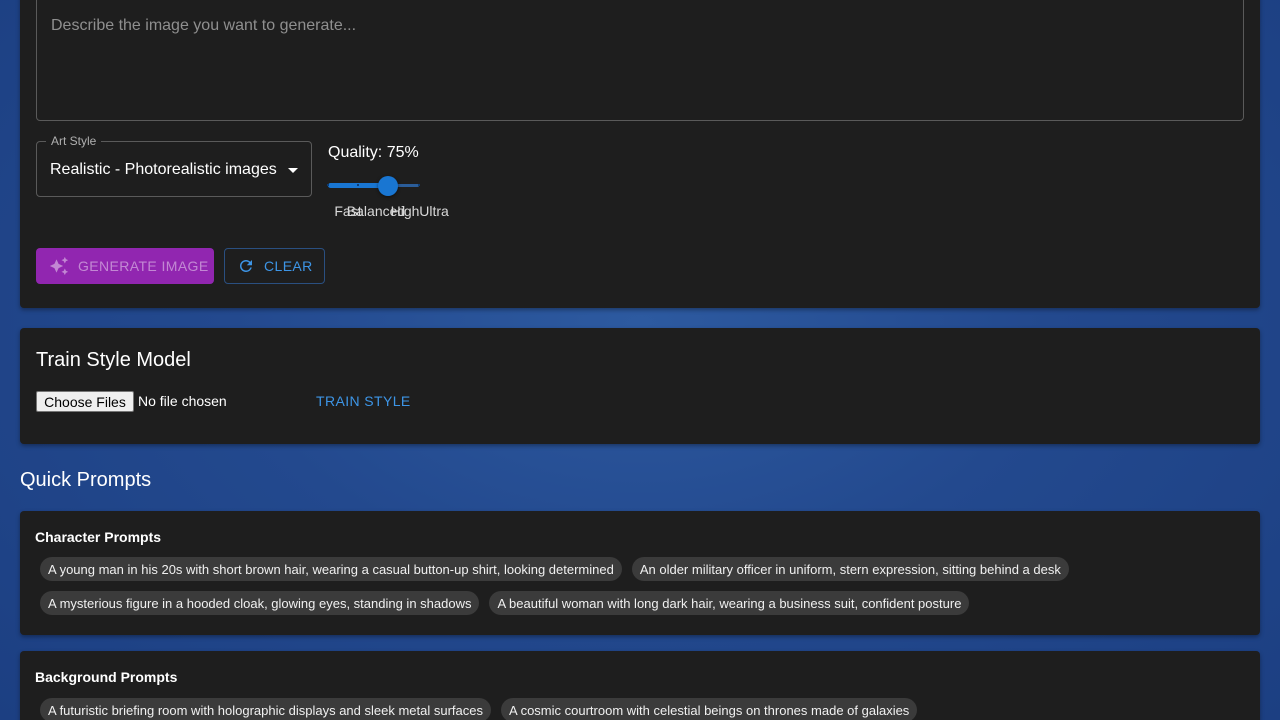 This screenshot has height=720, width=1280. I want to click on quick-prompts-title: Quick Prompts, so click(86, 480).